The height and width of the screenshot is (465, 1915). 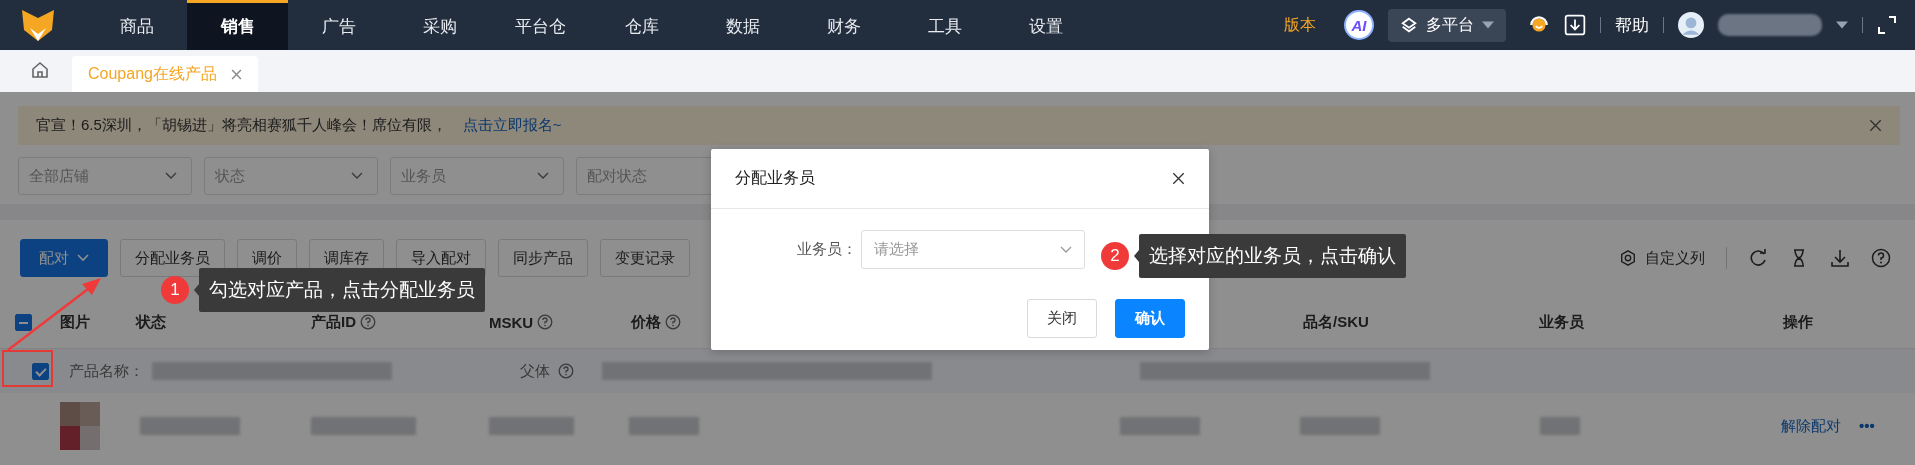 I want to click on refresh-icon, so click(x=1758, y=258).